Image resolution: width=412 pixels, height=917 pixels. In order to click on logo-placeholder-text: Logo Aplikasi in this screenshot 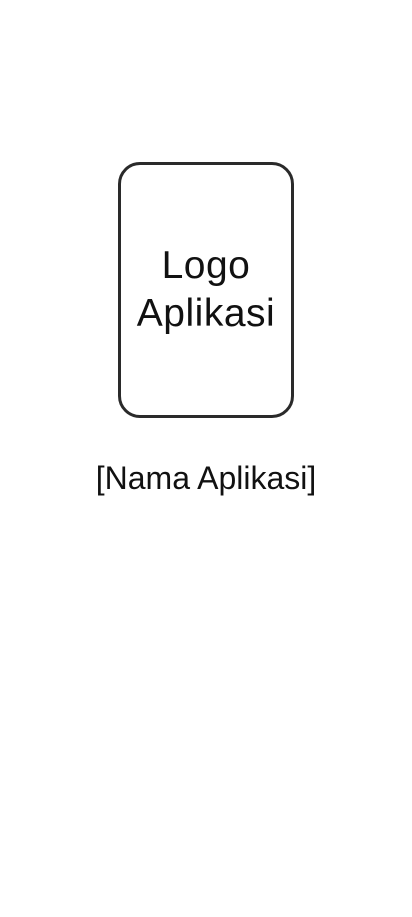, I will do `click(206, 290)`.